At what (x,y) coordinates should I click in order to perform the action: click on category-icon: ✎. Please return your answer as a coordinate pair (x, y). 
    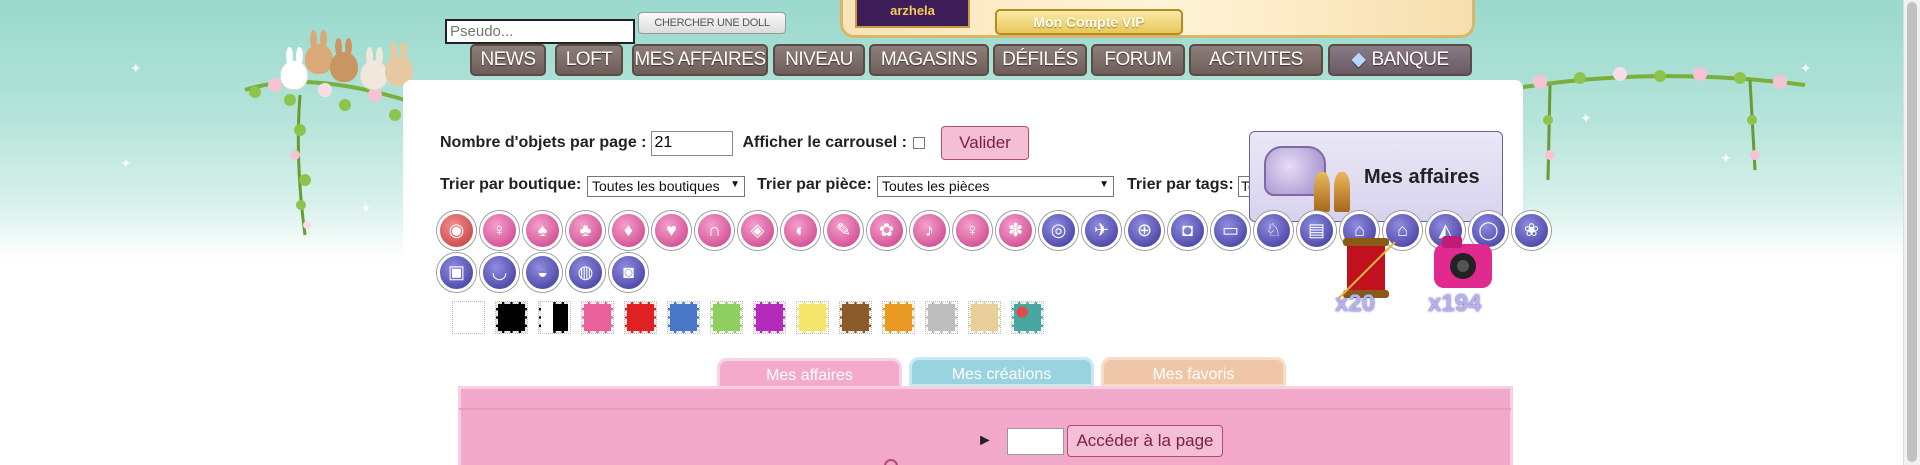
    Looking at the image, I should click on (843, 230).